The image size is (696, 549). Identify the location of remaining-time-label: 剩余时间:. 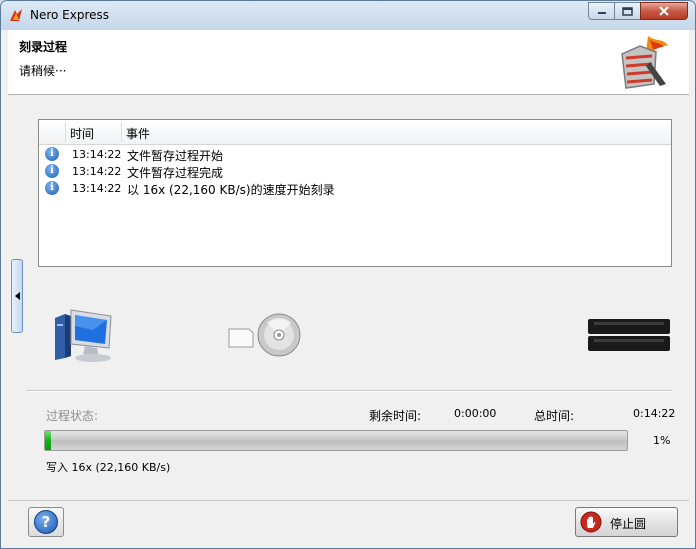
(395, 416).